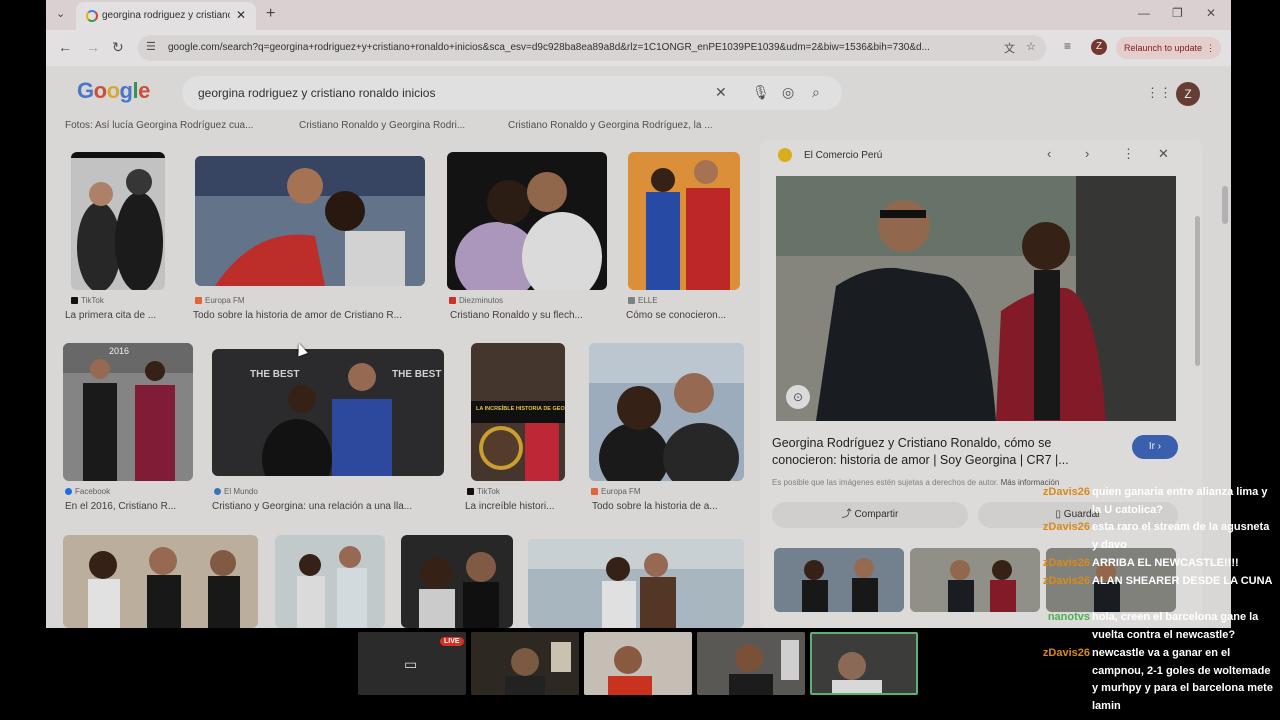 The image size is (1280, 720). I want to click on preview-image, so click(976, 298).